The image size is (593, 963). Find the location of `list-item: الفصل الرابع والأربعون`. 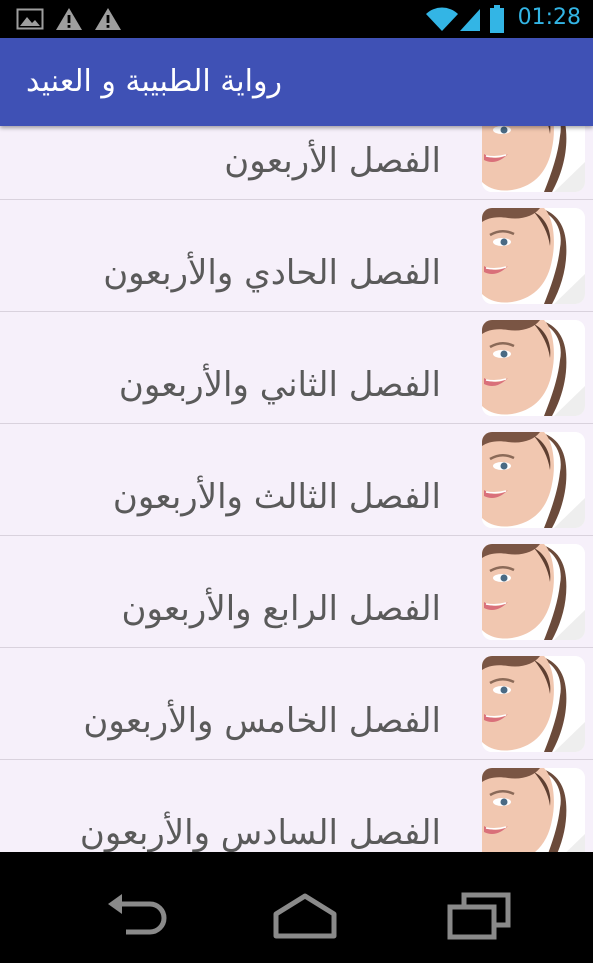

list-item: الفصل الرابع والأربعون is located at coordinates (296, 592).